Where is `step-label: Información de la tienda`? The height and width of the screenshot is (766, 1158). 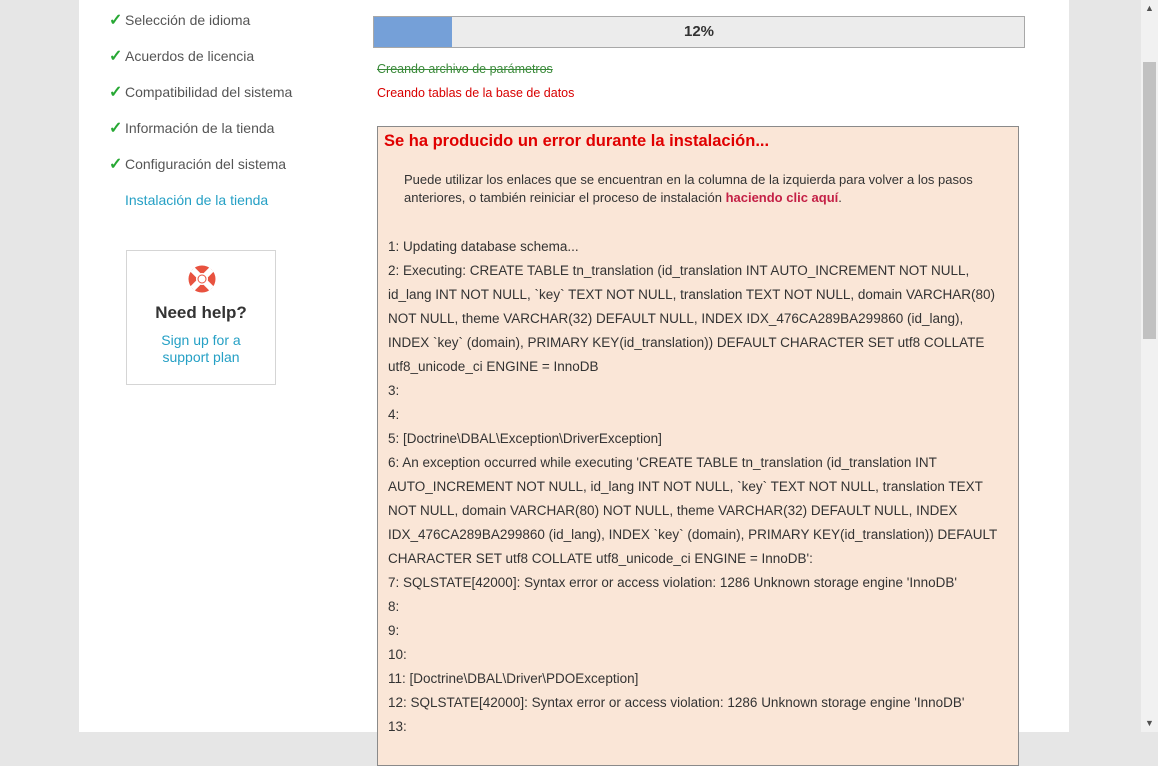 step-label: Información de la tienda is located at coordinates (200, 128).